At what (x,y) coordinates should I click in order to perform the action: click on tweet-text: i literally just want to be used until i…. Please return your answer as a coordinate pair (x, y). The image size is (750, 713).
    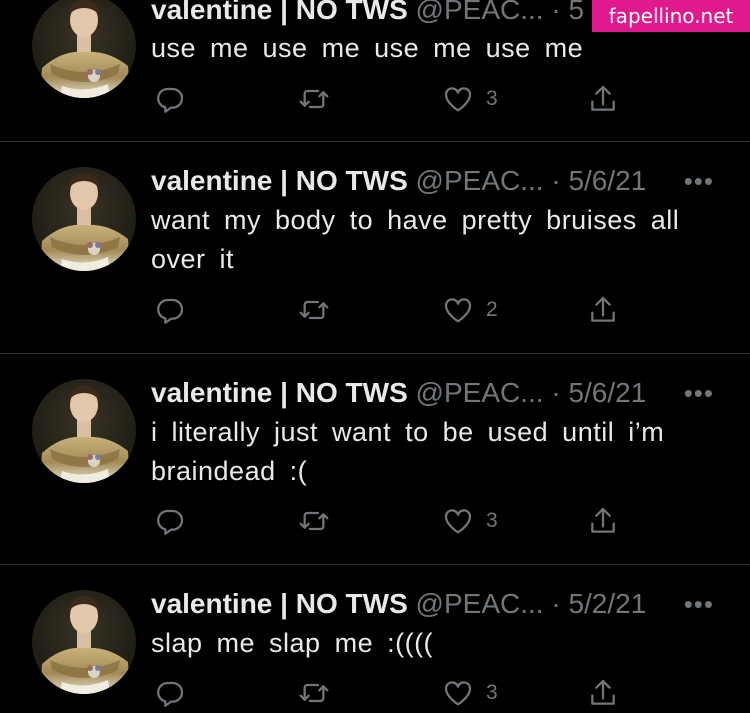
    Looking at the image, I should click on (408, 451).